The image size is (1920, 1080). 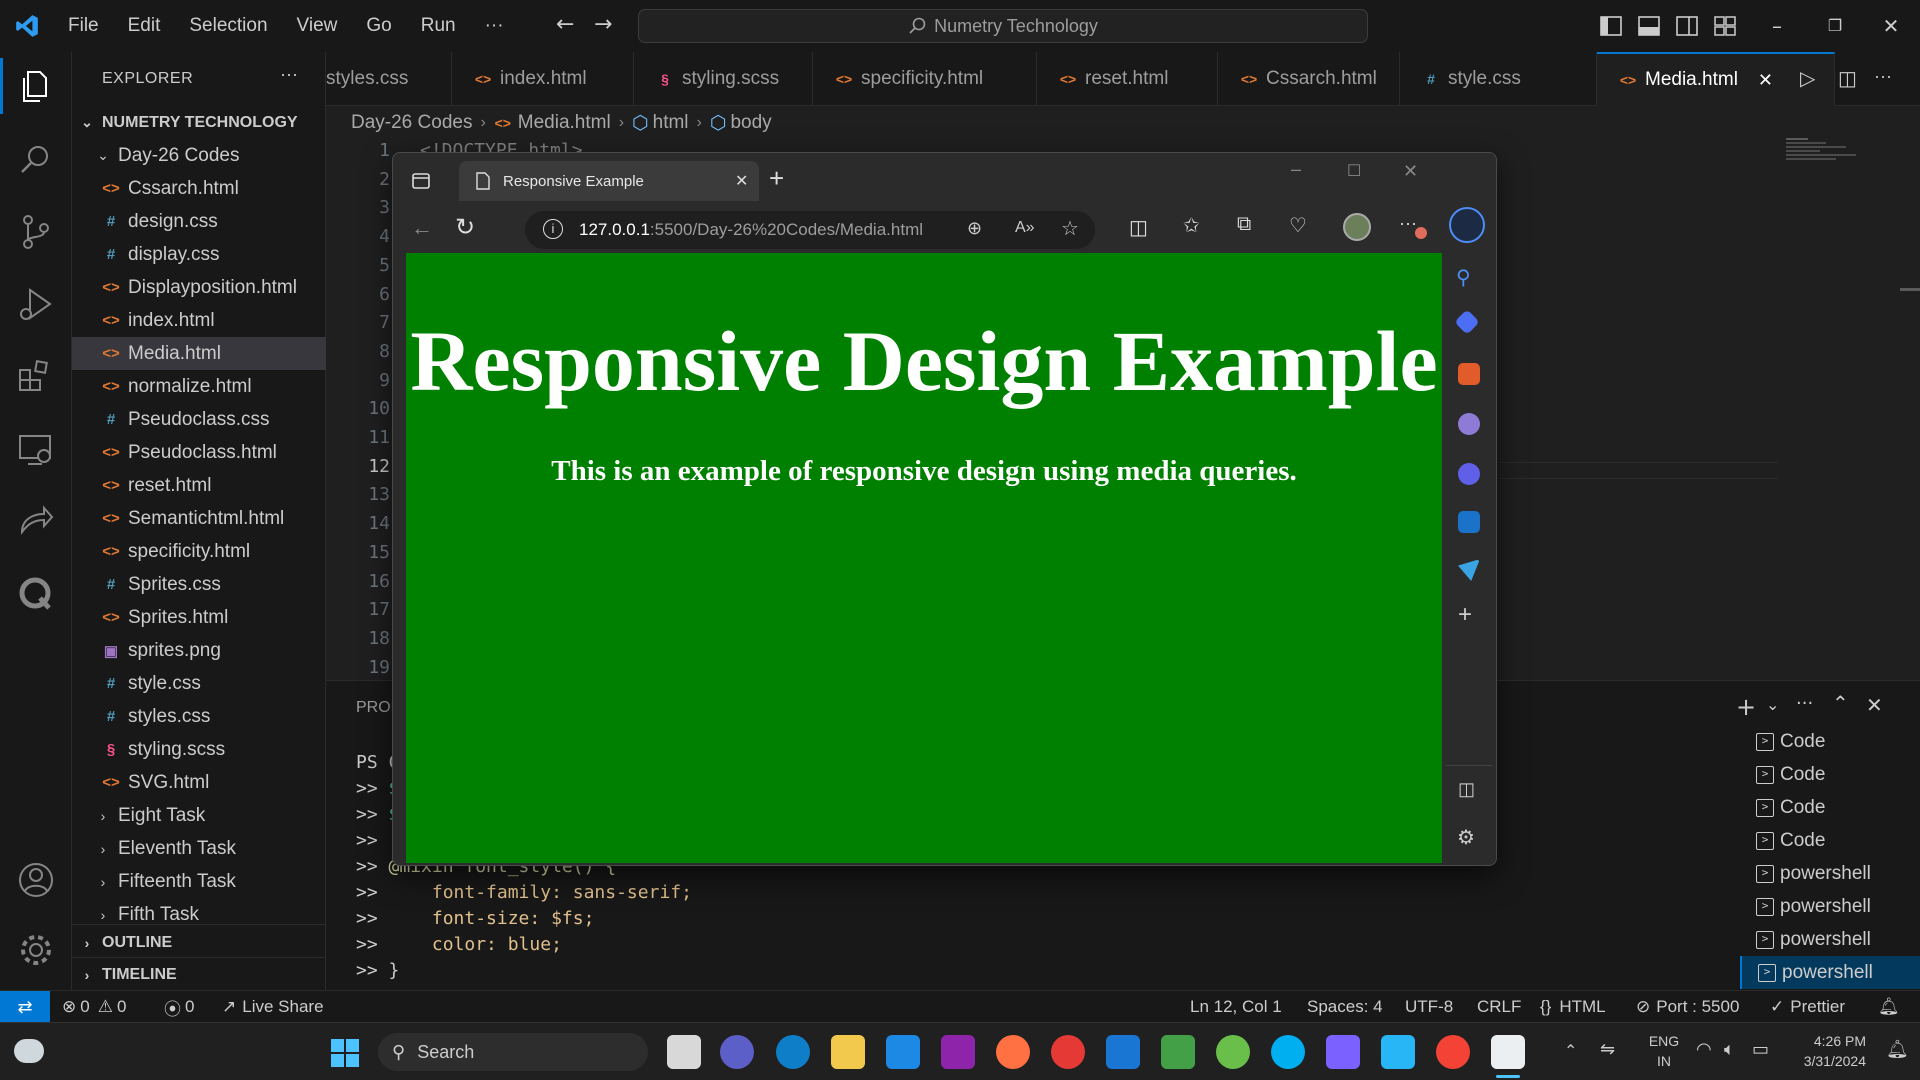 I want to click on run-file-icon: ▷, so click(x=1807, y=78).